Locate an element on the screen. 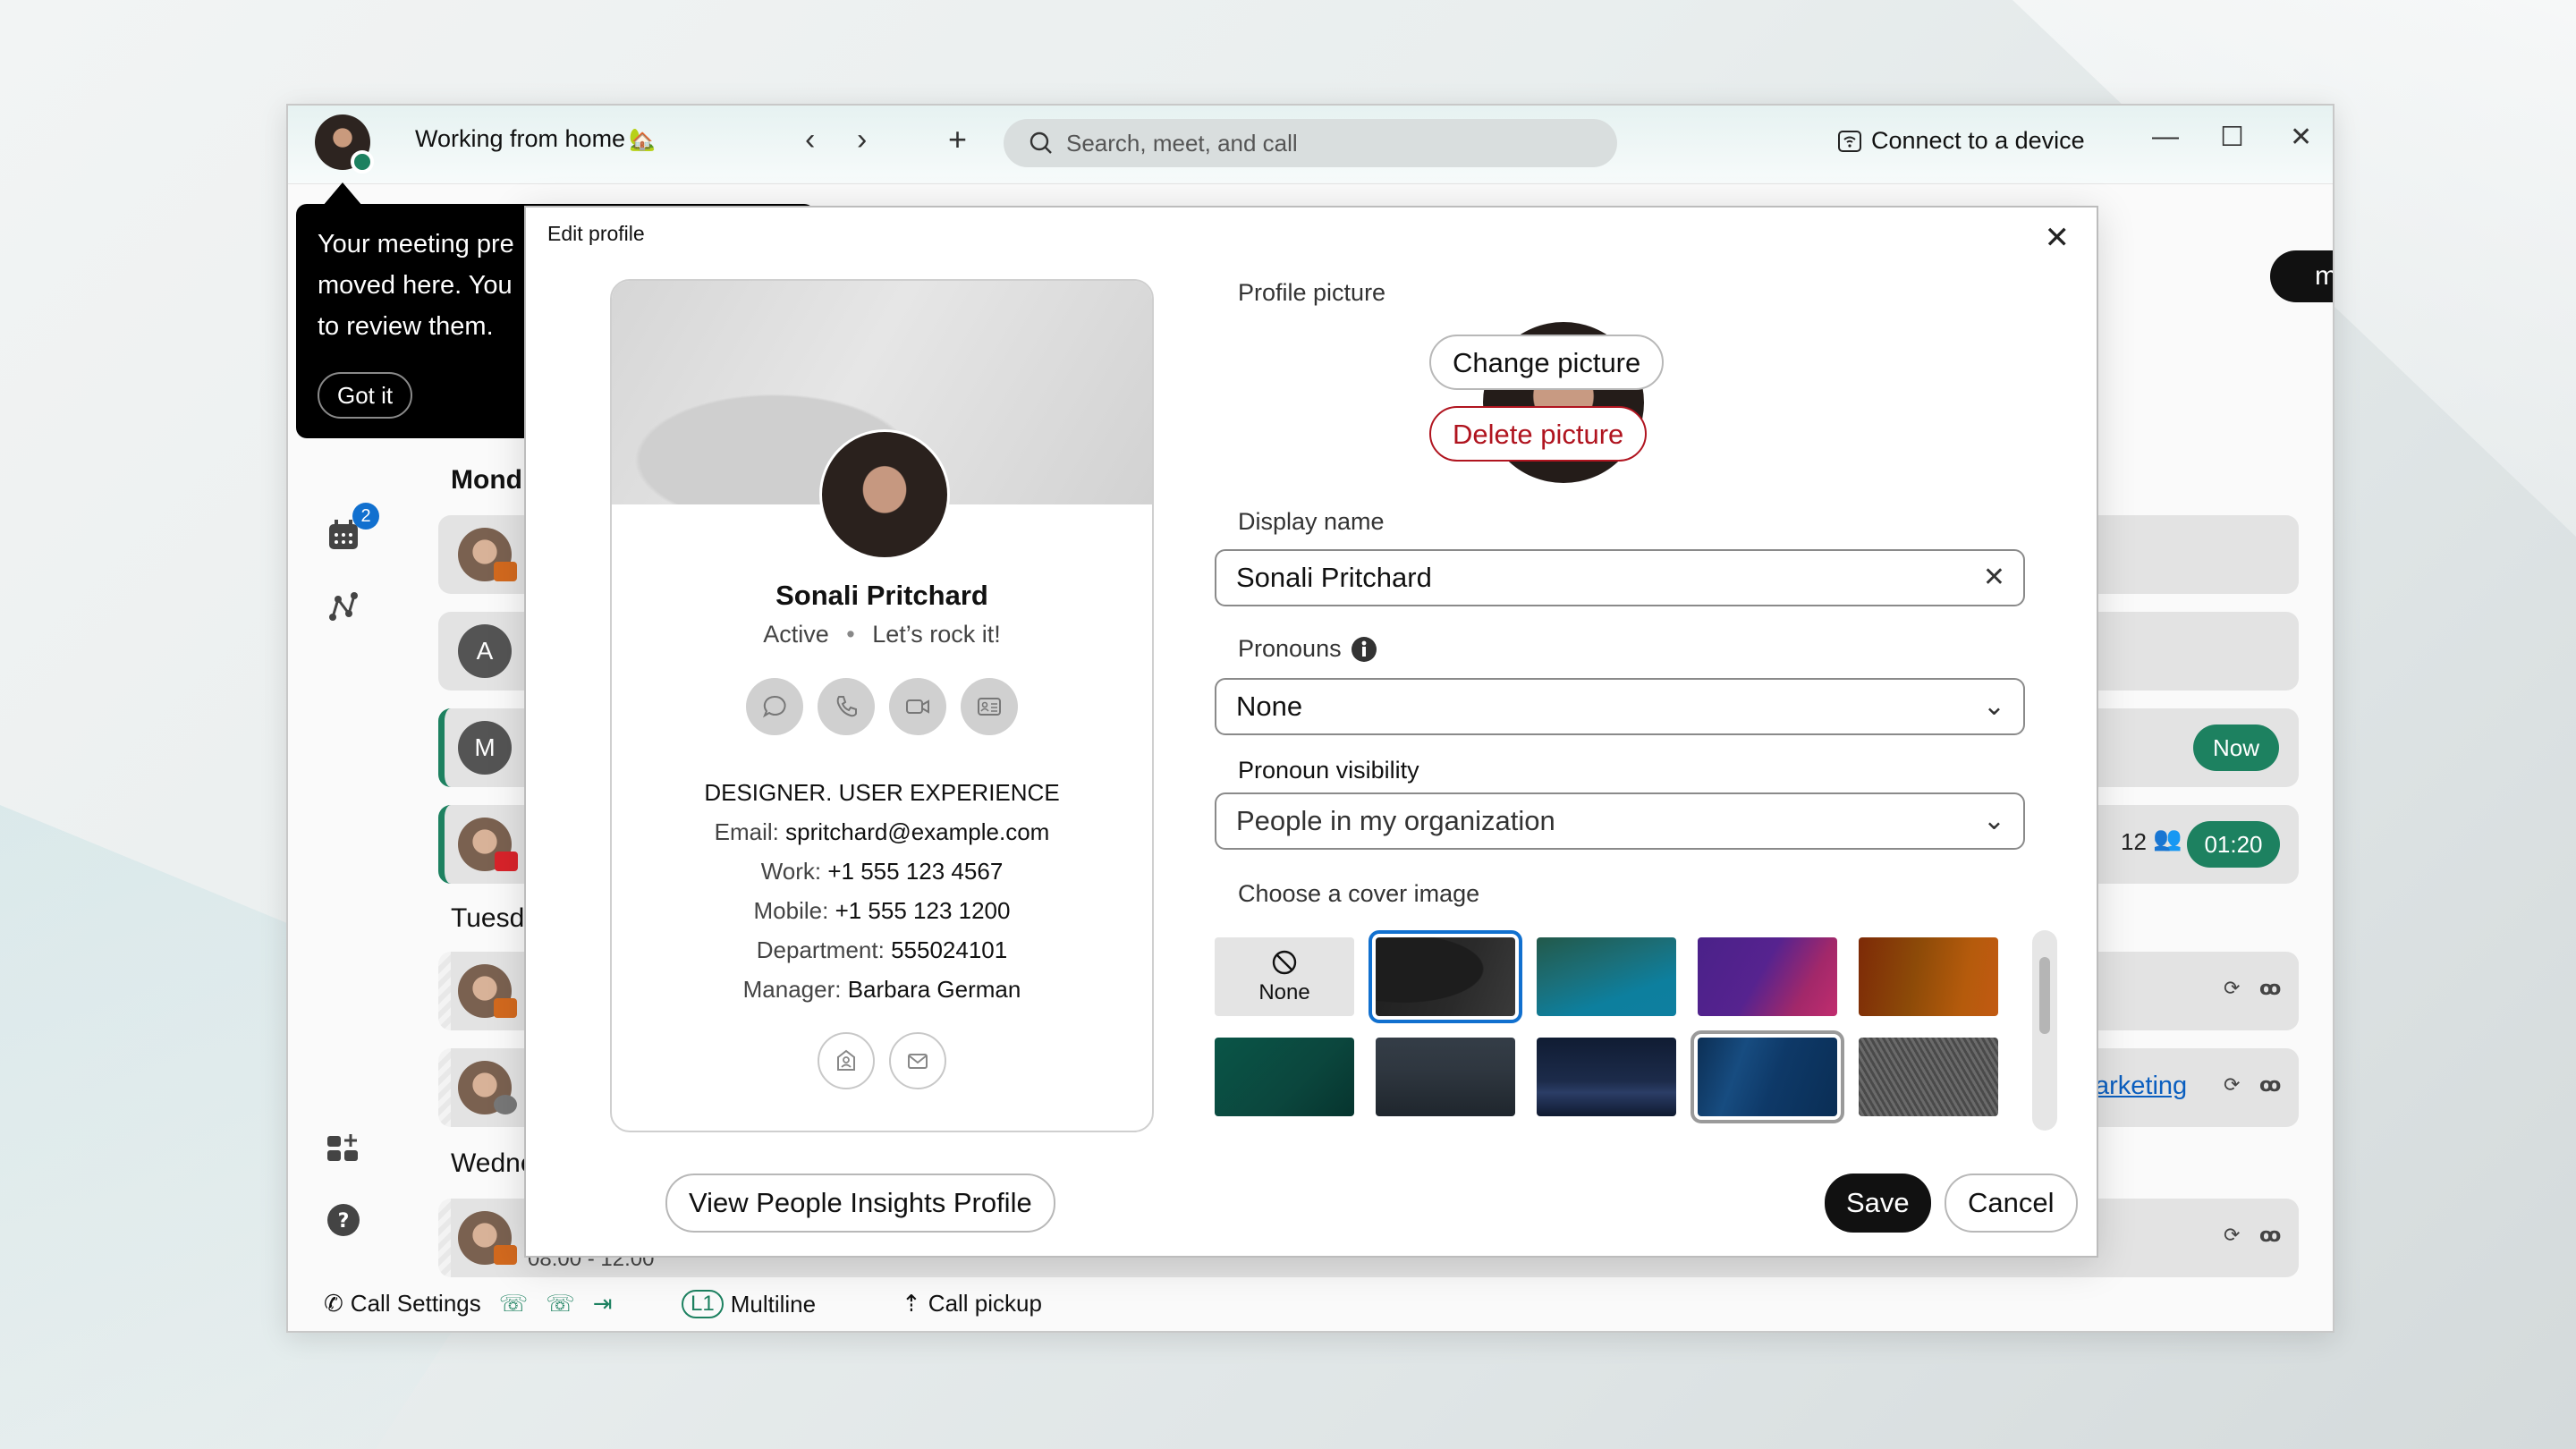 The width and height of the screenshot is (2576, 1449). help-icon: ? is located at coordinates (343, 1220).